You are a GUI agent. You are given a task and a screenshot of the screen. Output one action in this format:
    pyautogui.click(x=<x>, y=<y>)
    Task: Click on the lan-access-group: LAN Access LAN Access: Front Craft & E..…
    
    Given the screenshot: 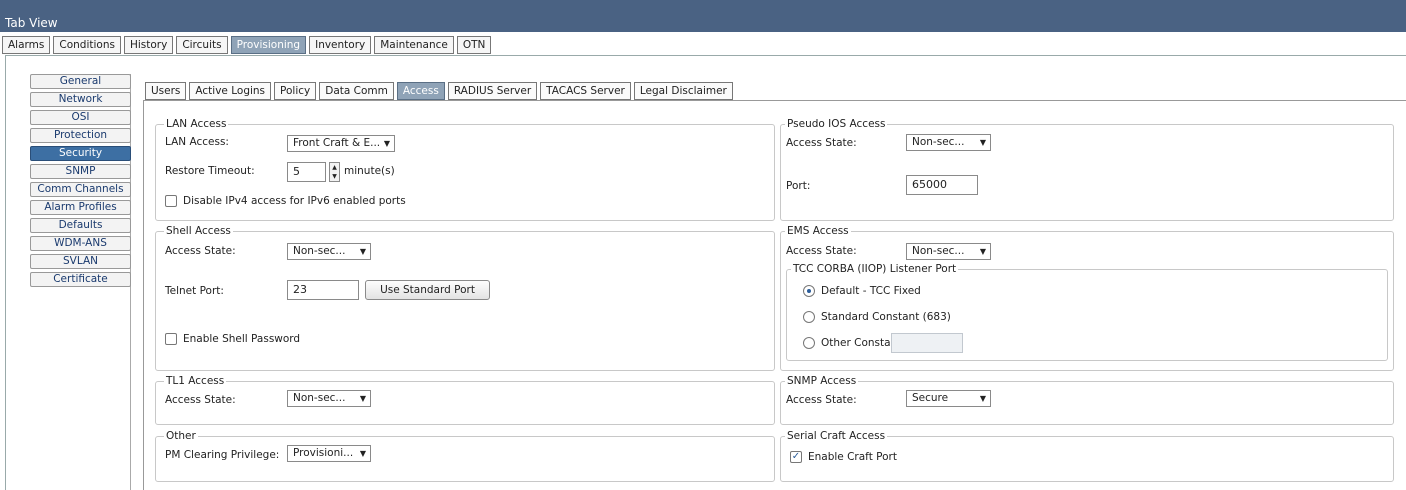 What is the action you would take?
    pyautogui.click(x=465, y=169)
    